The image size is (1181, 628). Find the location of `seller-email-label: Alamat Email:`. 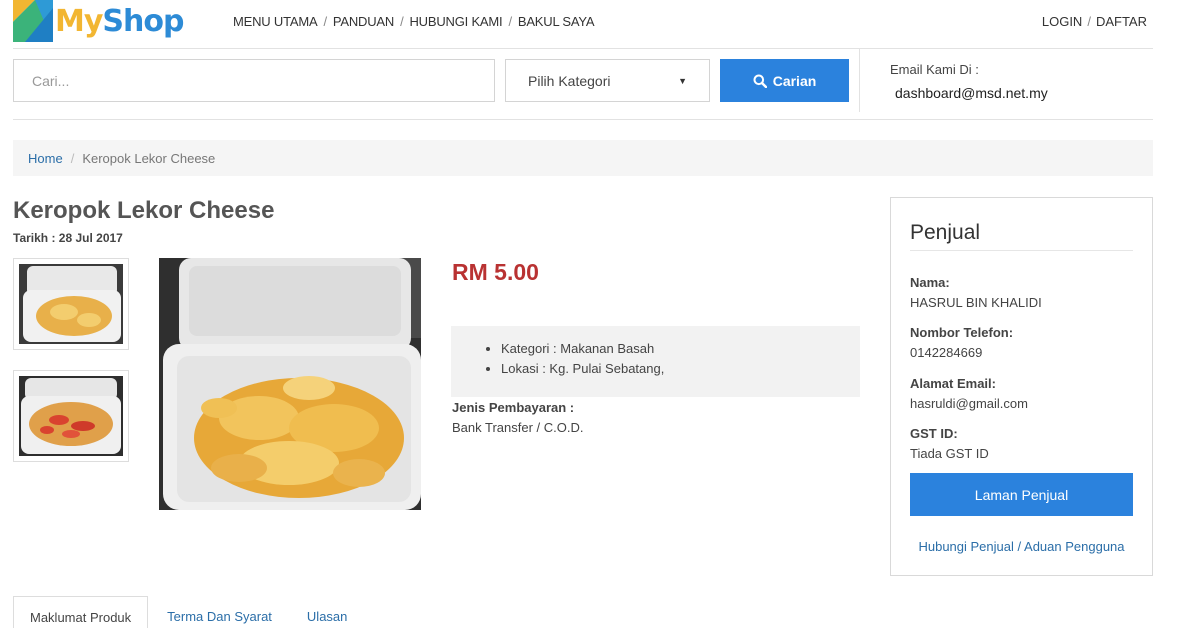

seller-email-label: Alamat Email: is located at coordinates (953, 383).